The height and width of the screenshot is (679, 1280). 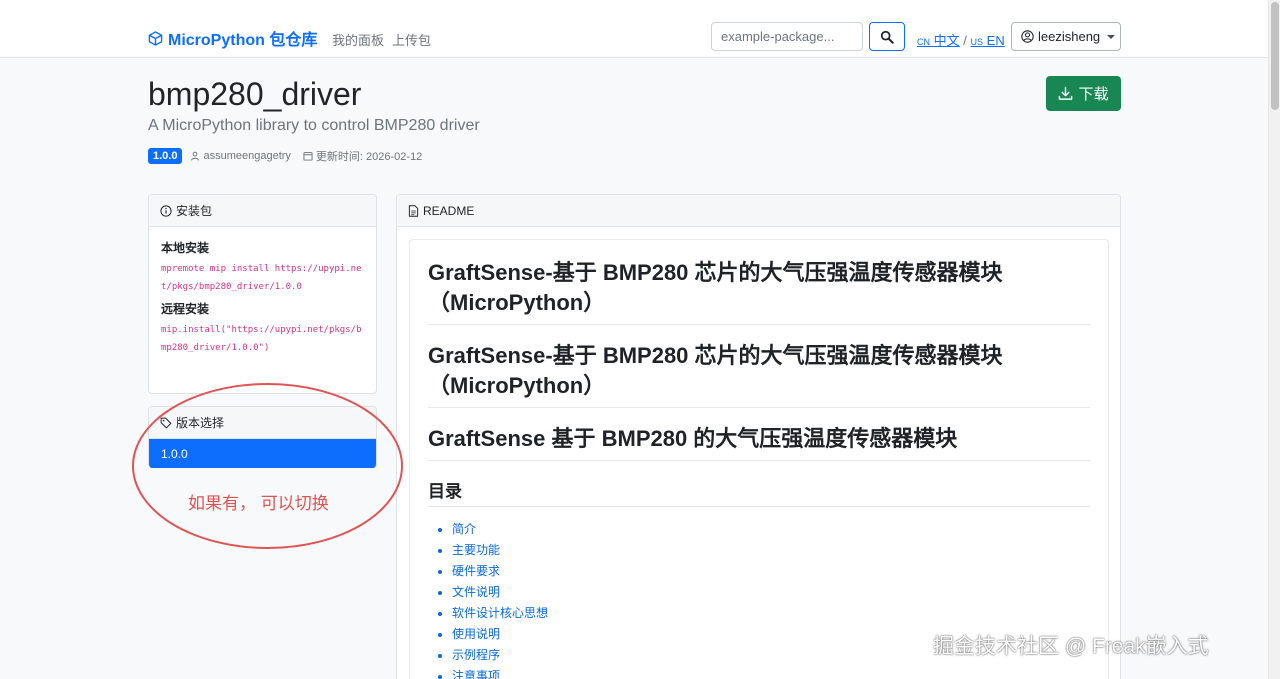 I want to click on list-item: 软件设计核心思想, so click(x=771, y=613).